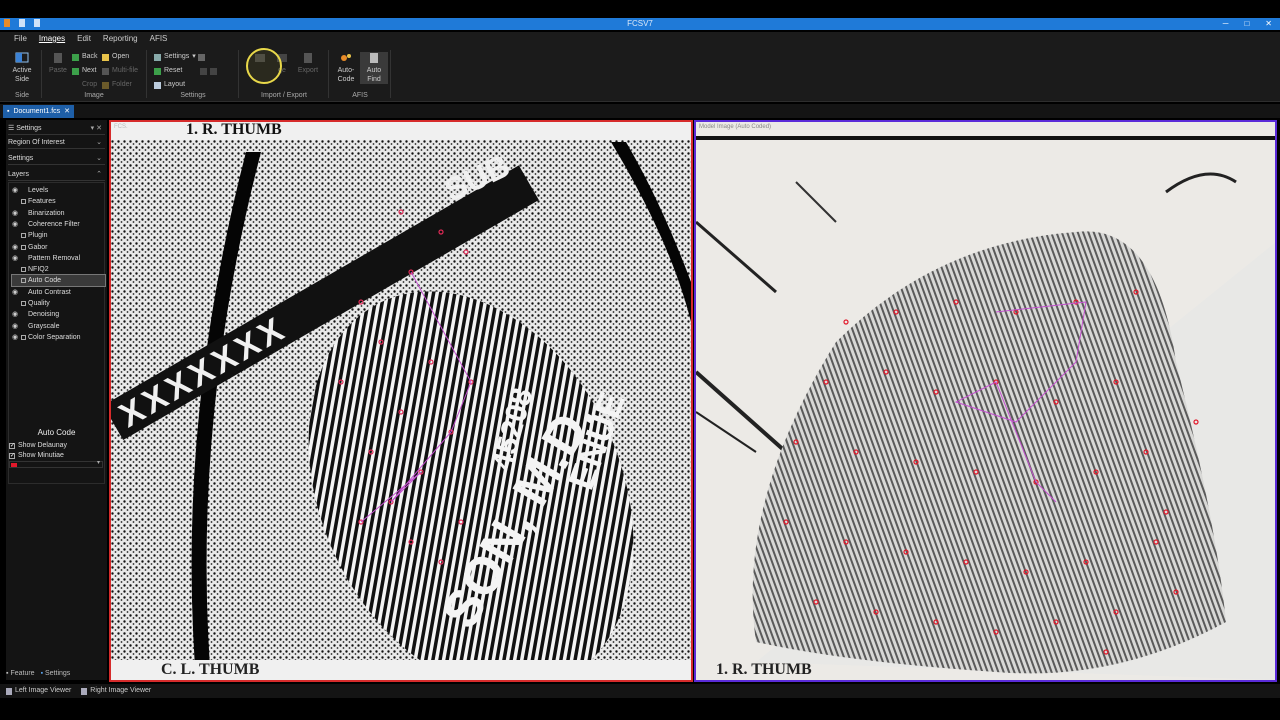 Image resolution: width=1280 pixels, height=720 pixels. I want to click on left-header-text: 1. R. THUMB, so click(234, 130).